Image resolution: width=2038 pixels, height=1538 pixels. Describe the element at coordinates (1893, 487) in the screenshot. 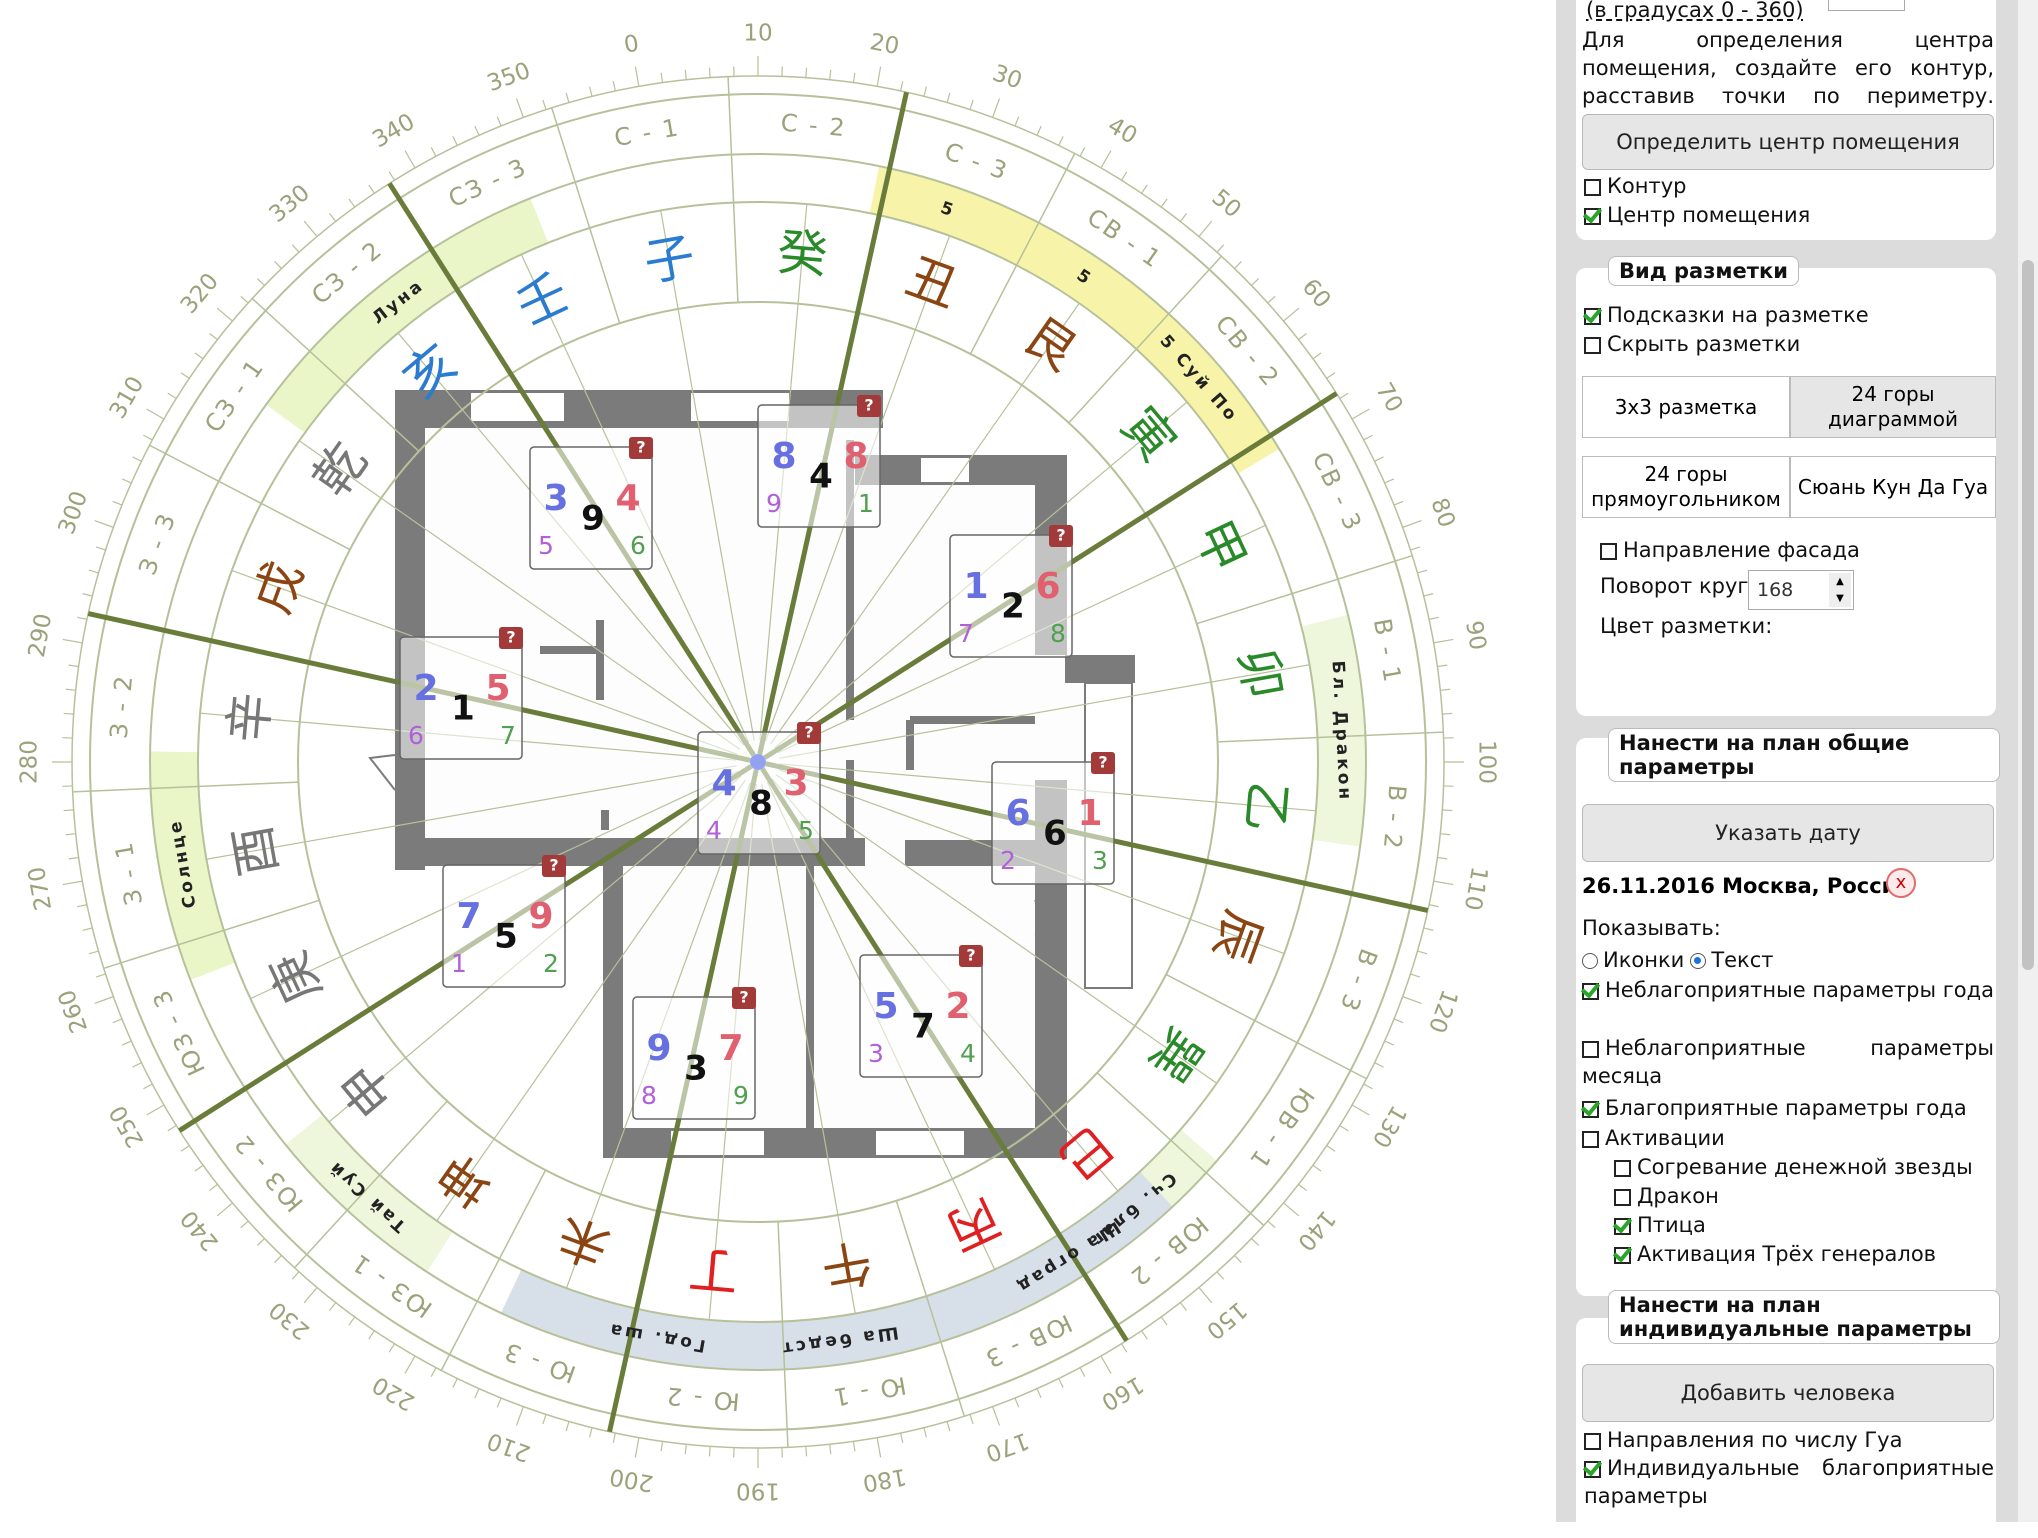

I see `tab-xuan-kong: Сюань Кун Да Гуа` at that location.